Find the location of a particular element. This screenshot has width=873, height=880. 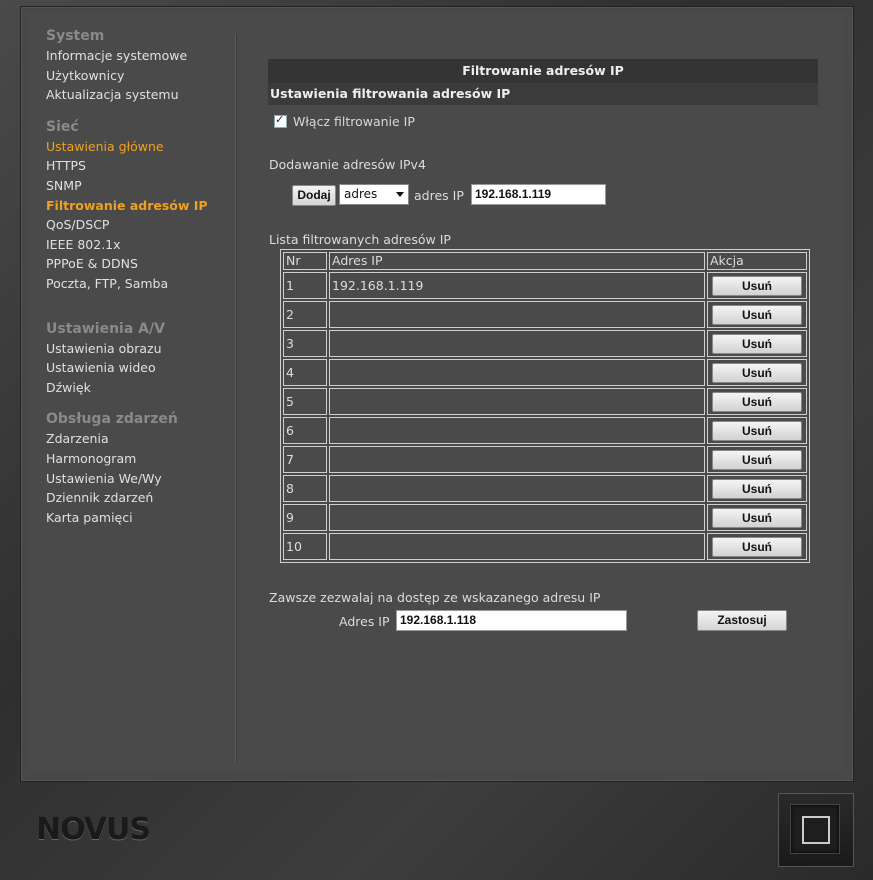

square-icon is located at coordinates (816, 830).